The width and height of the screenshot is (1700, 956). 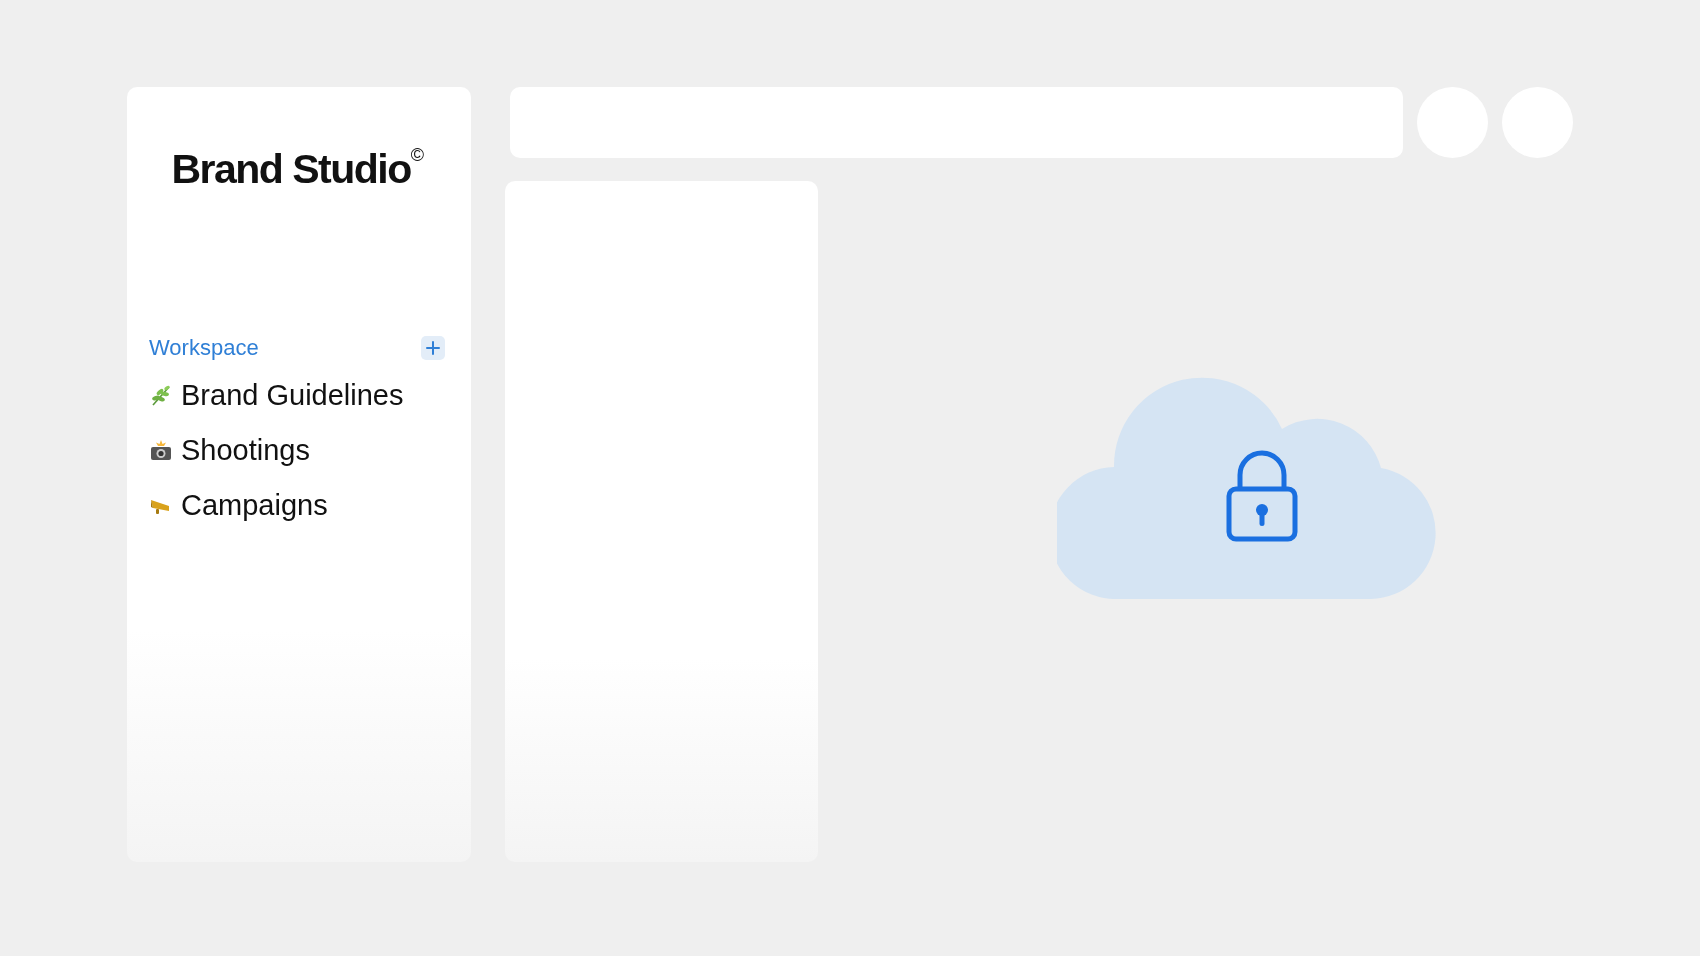 What do you see at coordinates (297, 169) in the screenshot?
I see `brand-logo: Brand Studio$^{©}$` at bounding box center [297, 169].